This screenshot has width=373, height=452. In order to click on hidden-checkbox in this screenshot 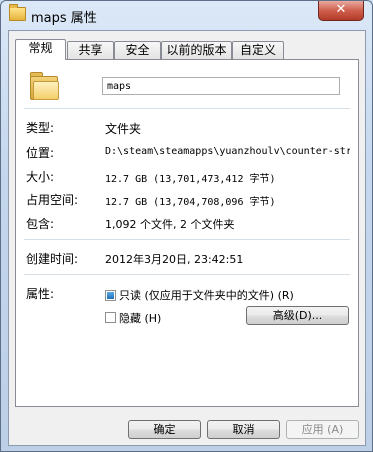, I will do `click(110, 317)`.